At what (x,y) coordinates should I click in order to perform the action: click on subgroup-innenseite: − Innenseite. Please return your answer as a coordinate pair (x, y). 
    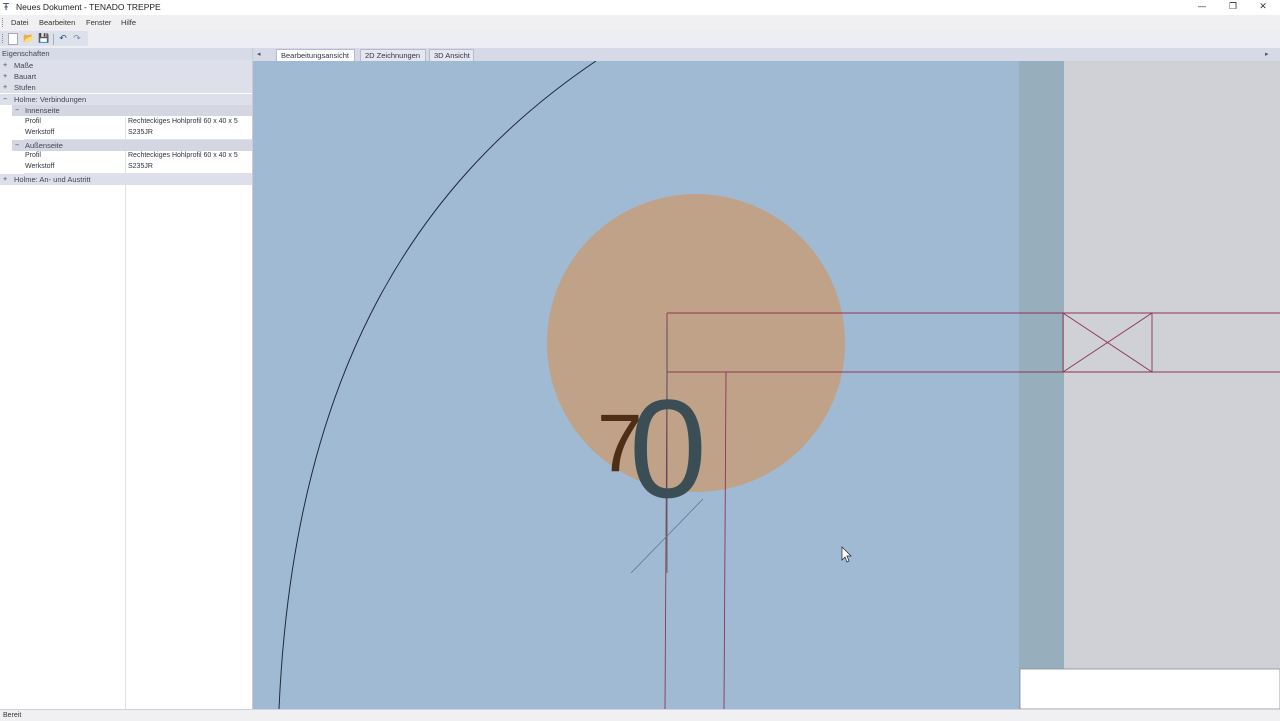
    Looking at the image, I should click on (132, 110).